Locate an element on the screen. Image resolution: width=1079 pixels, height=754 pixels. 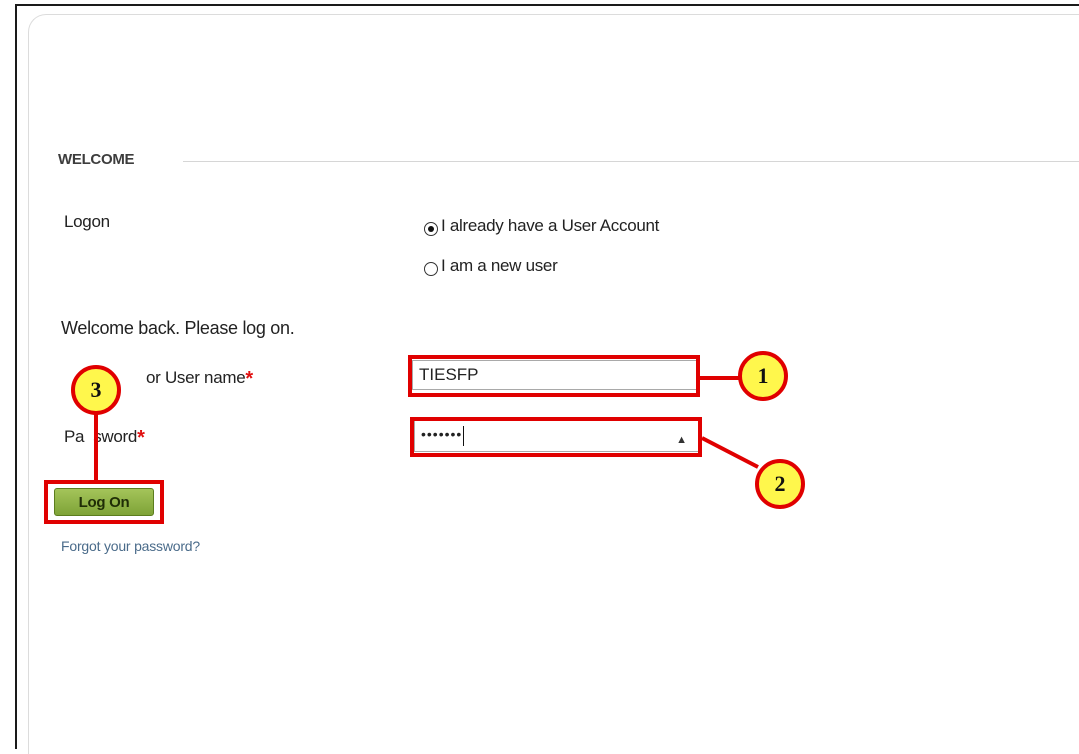
callout-1: 1 is located at coordinates (763, 376).